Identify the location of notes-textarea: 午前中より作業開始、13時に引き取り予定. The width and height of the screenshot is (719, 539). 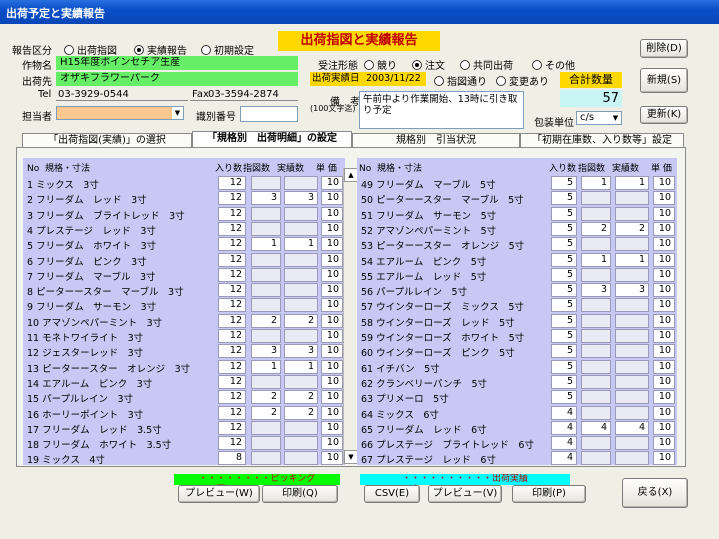
(441, 110).